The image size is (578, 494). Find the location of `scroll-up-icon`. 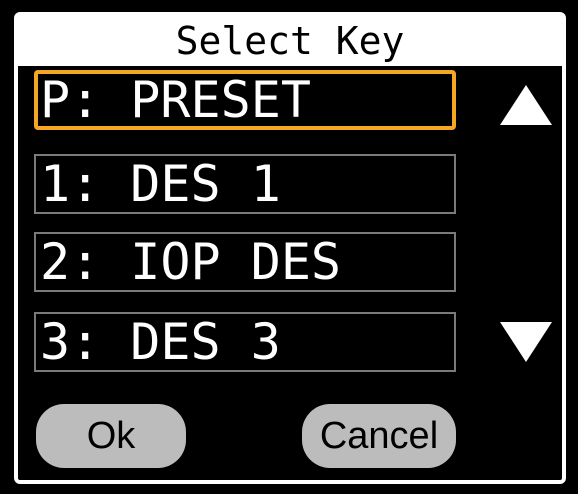

scroll-up-icon is located at coordinates (526, 105).